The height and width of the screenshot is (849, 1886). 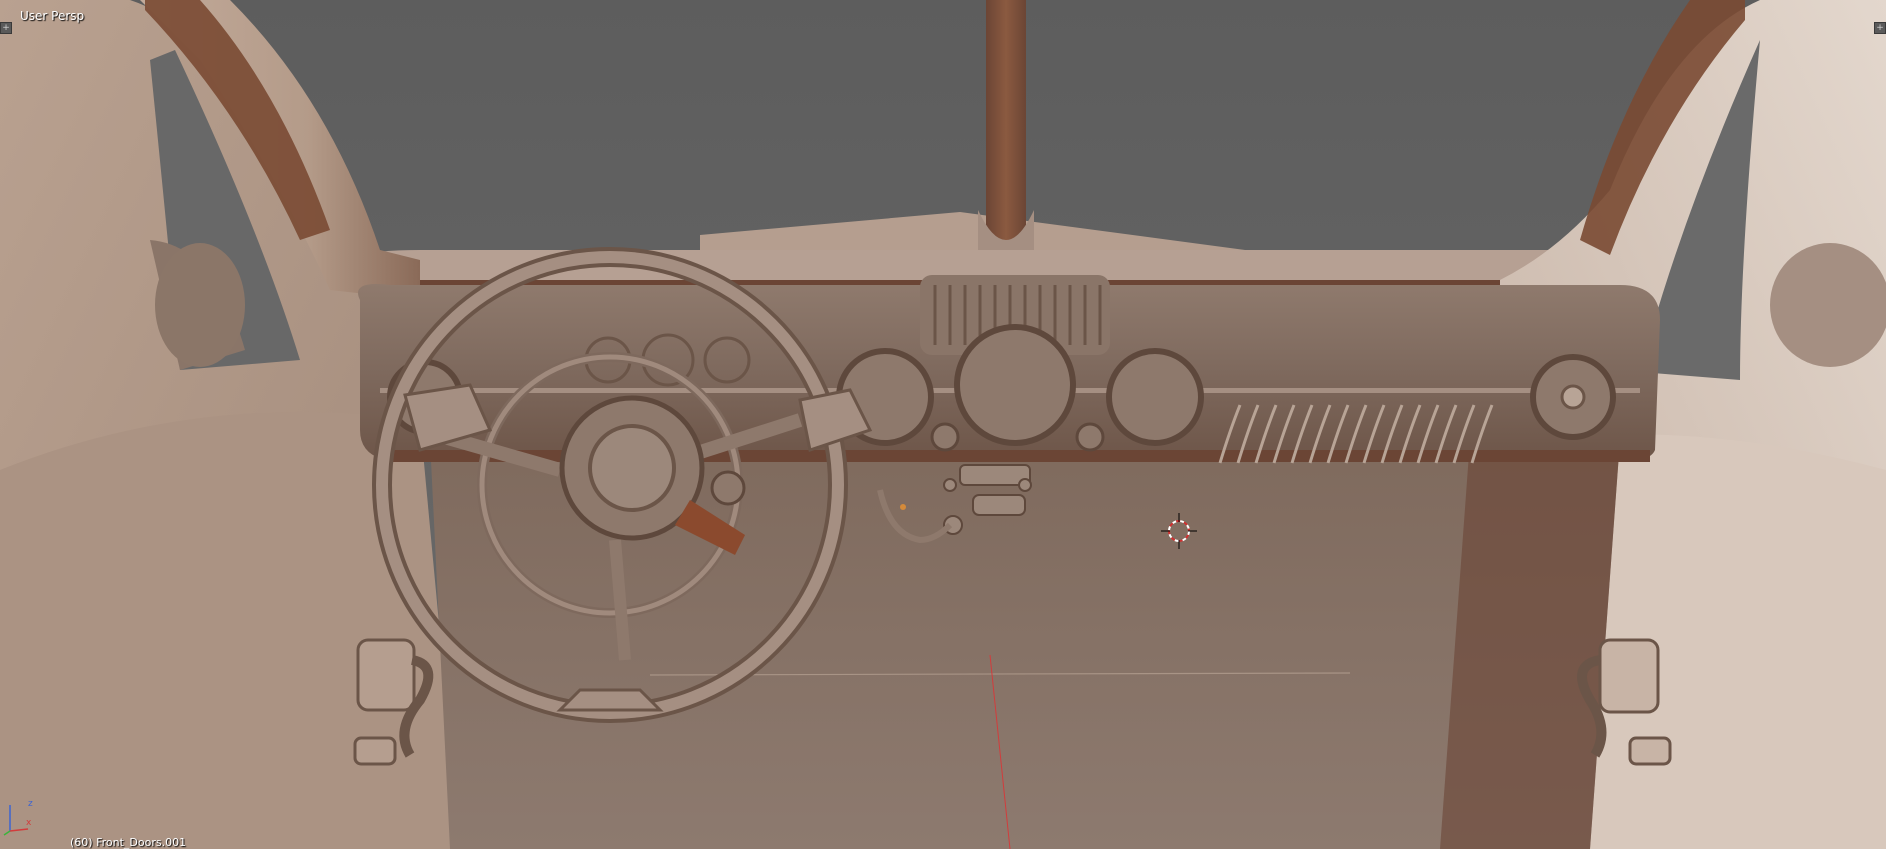 What do you see at coordinates (128, 842) in the screenshot?
I see `active-object-label: (60) Front_Doors.001` at bounding box center [128, 842].